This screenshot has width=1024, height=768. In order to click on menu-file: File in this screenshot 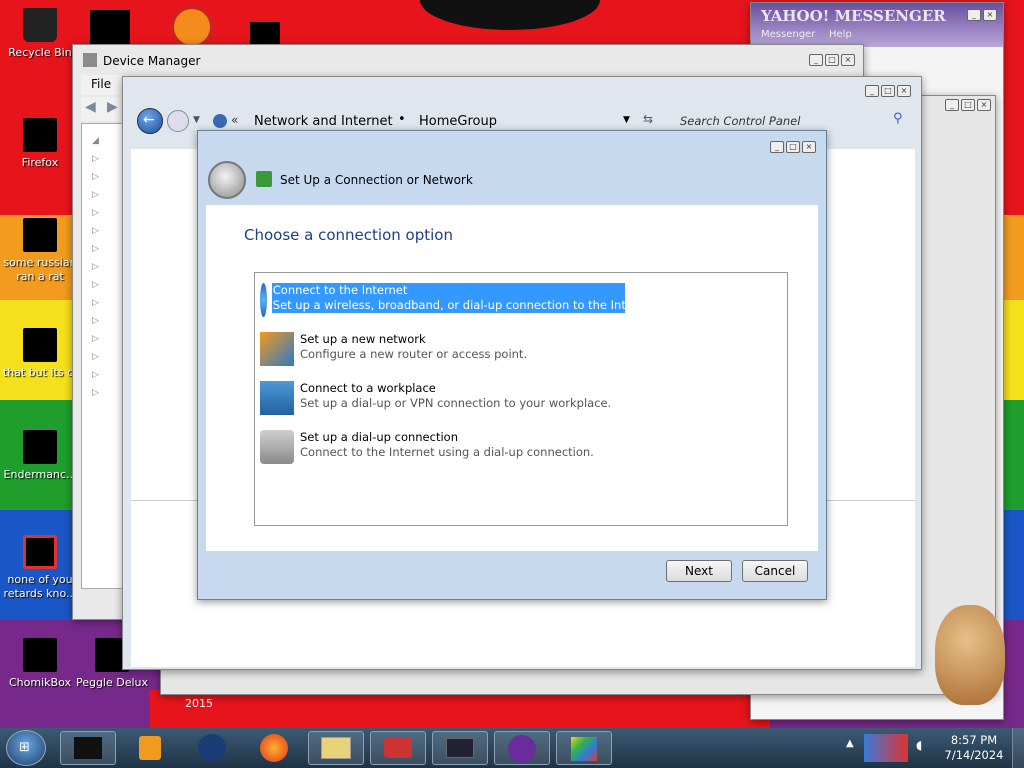, I will do `click(101, 84)`.